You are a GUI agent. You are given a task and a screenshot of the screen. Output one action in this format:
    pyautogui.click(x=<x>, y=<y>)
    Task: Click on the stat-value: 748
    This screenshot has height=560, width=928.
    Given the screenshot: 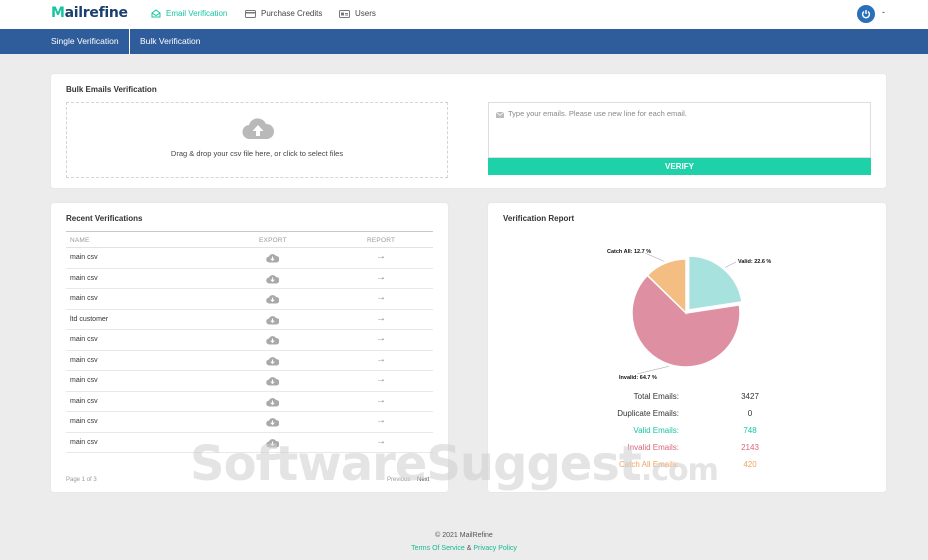 What is the action you would take?
    pyautogui.click(x=750, y=430)
    